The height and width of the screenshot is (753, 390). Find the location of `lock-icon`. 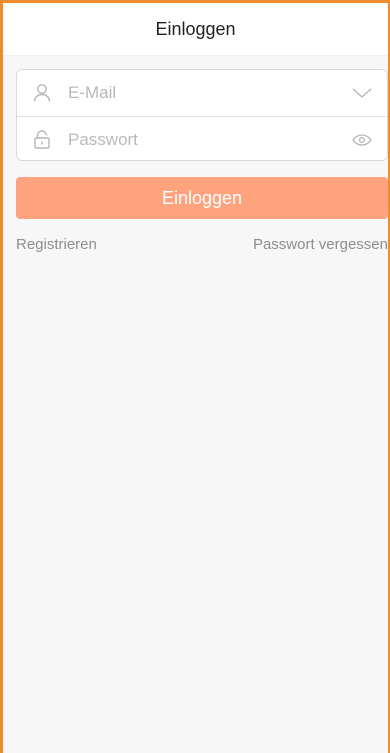

lock-icon is located at coordinates (42, 140).